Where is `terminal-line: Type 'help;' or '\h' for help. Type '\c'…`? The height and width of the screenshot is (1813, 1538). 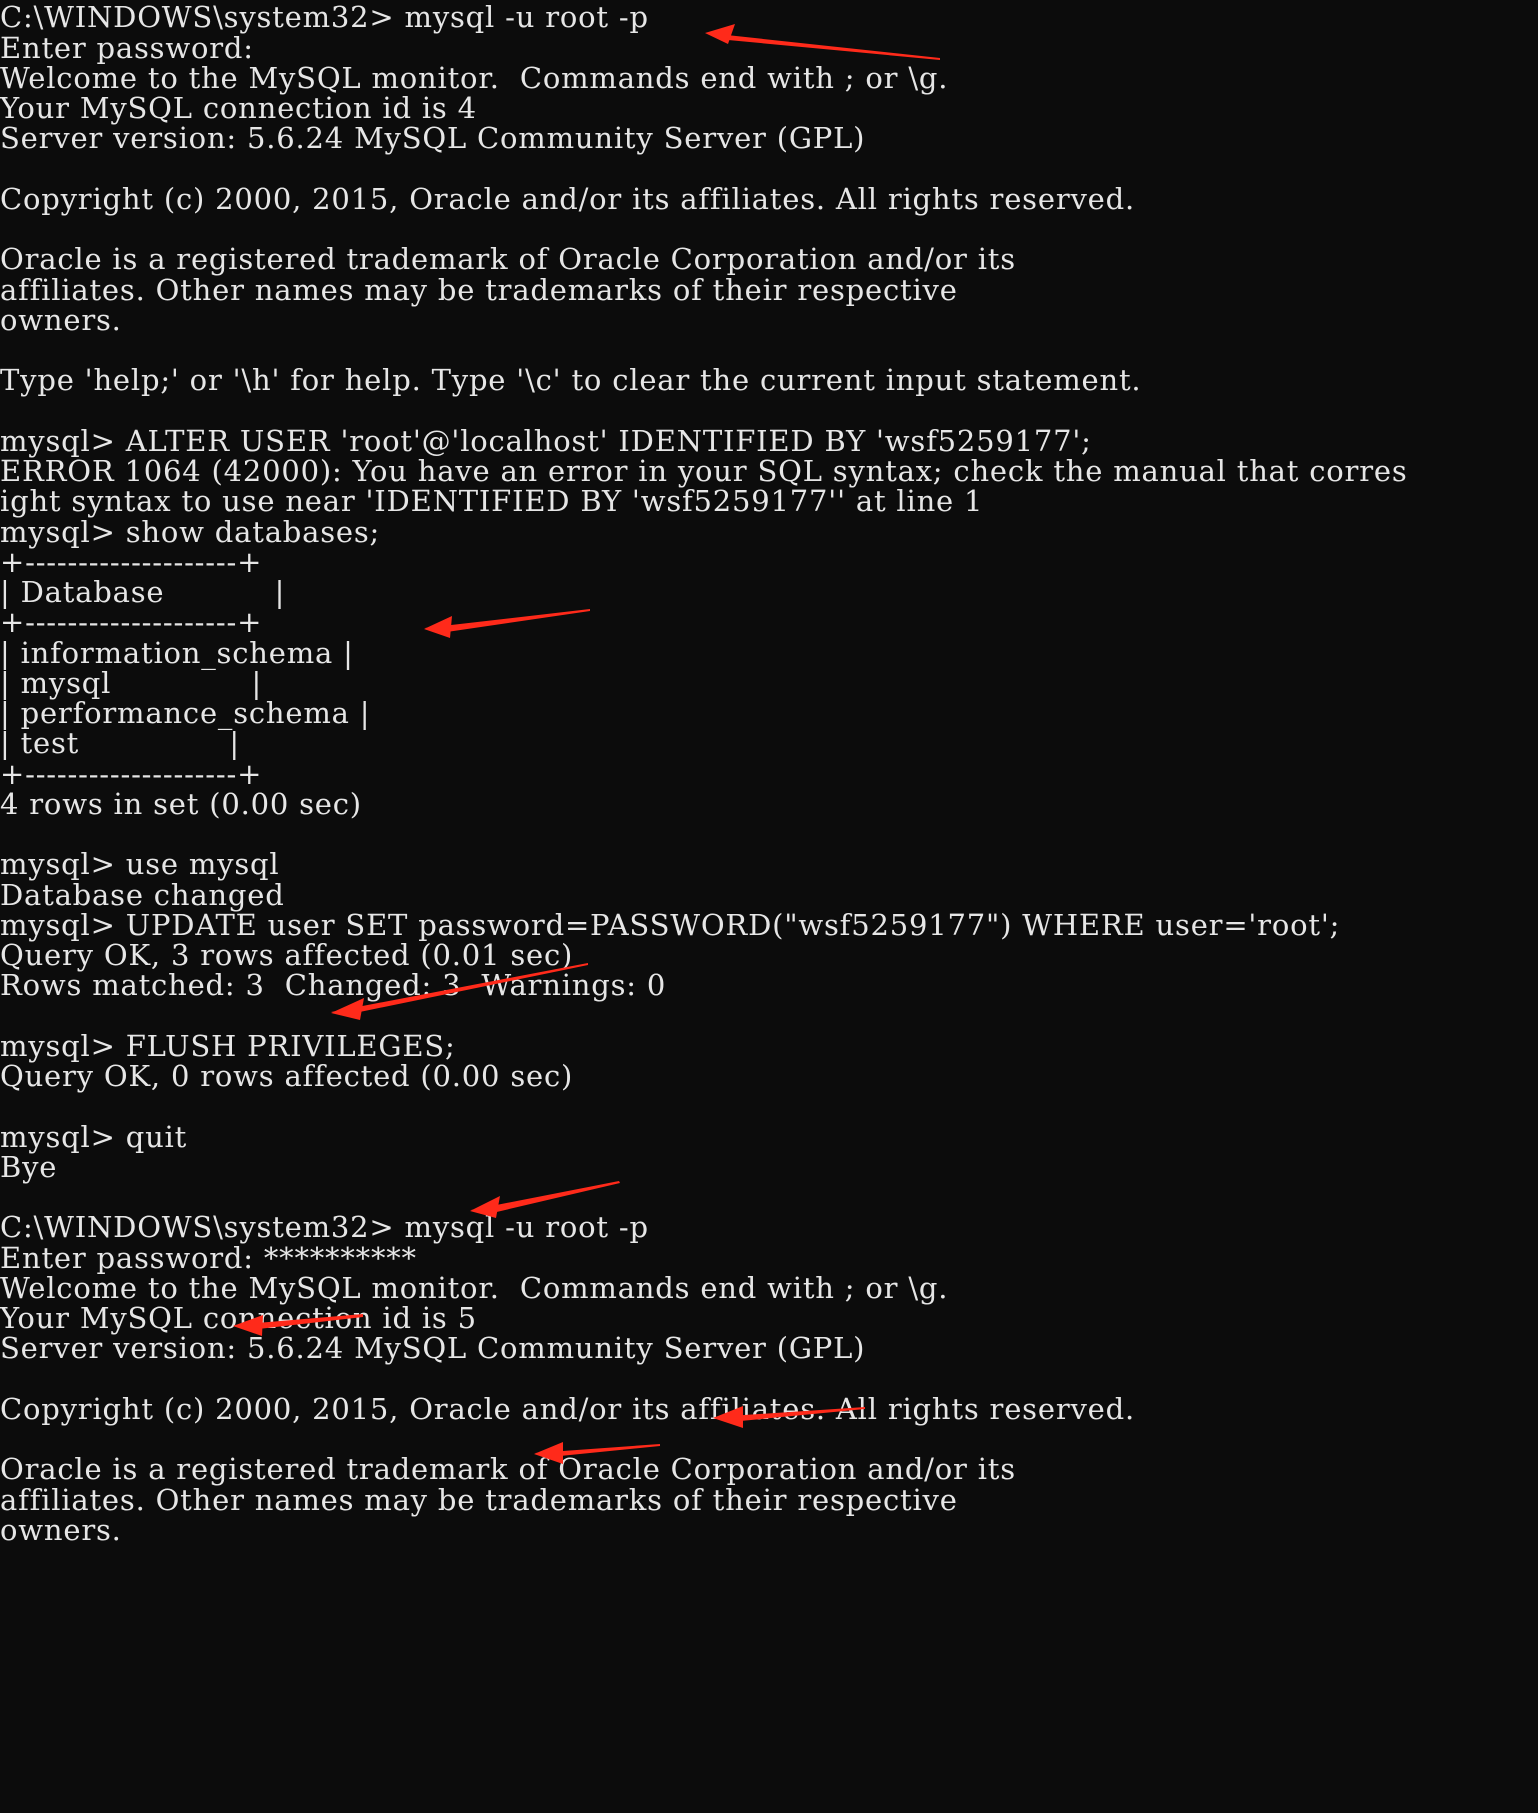 terminal-line: Type 'help;' or '\h' for help. Type '\c'… is located at coordinates (571, 380).